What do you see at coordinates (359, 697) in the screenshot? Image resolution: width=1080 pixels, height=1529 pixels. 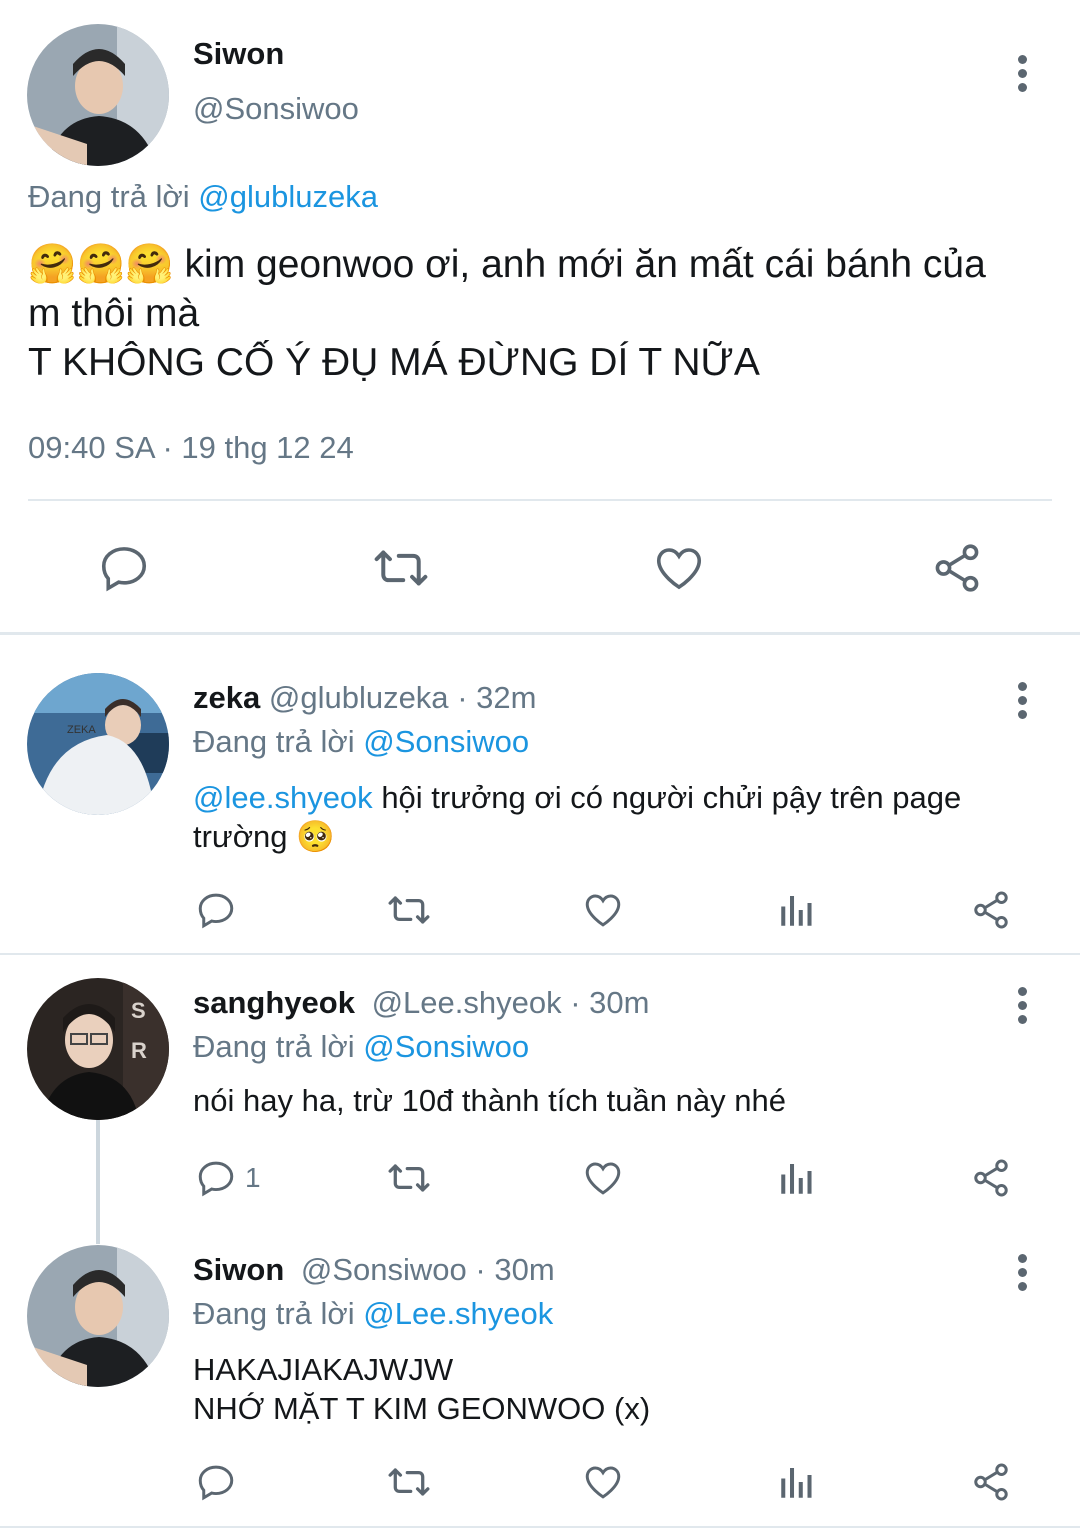 I see `author-handle: @glubluzeka` at bounding box center [359, 697].